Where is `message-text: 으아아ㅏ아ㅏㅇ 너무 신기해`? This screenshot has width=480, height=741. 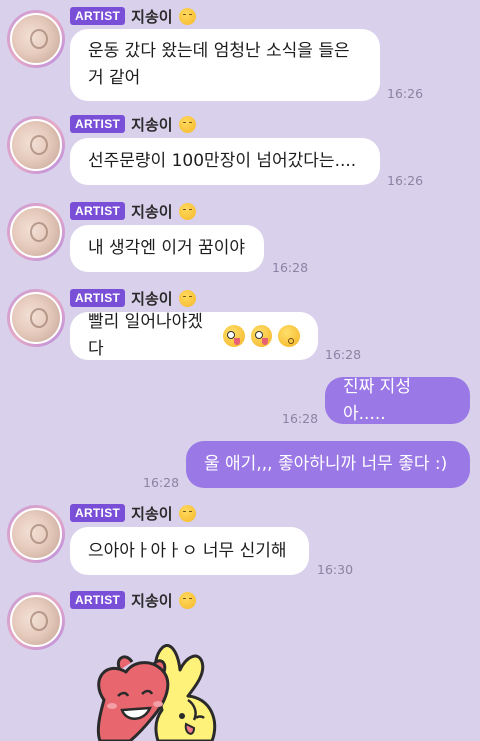 message-text: 으아아ㅏ아ㅏㅇ 너무 신기해 is located at coordinates (187, 550).